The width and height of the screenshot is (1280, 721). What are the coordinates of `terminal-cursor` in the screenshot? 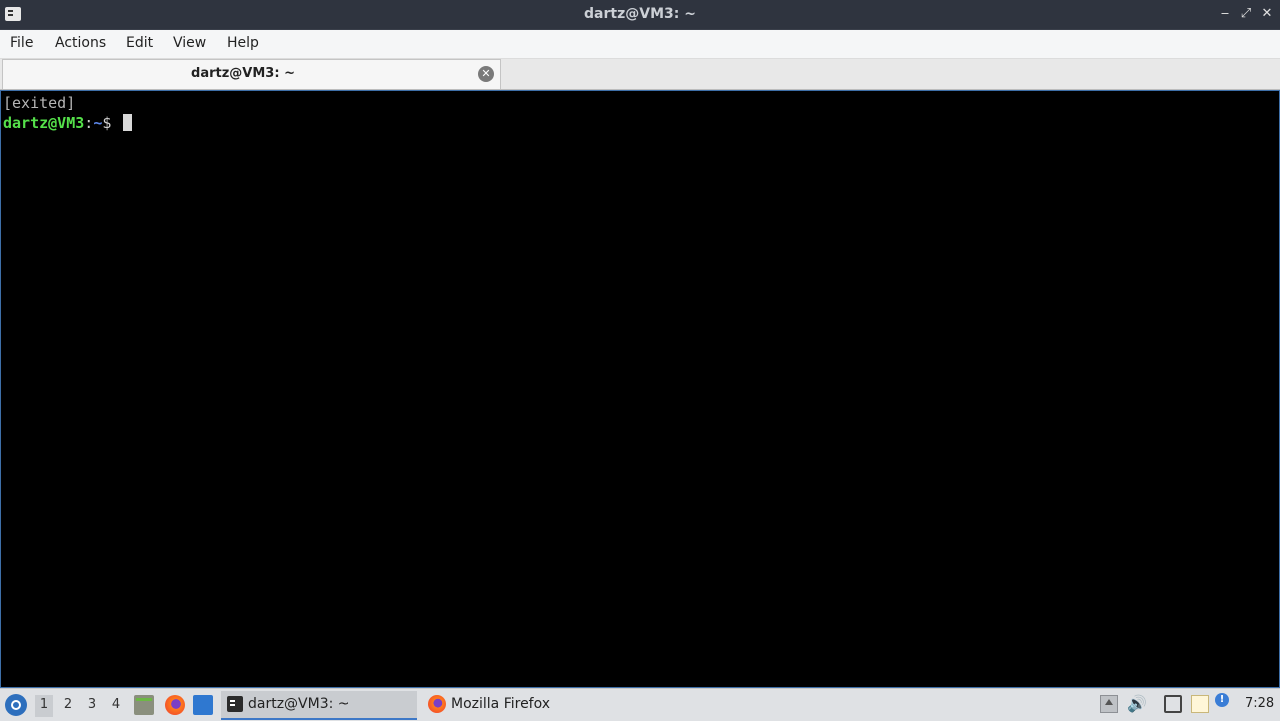 It's located at (128, 122).